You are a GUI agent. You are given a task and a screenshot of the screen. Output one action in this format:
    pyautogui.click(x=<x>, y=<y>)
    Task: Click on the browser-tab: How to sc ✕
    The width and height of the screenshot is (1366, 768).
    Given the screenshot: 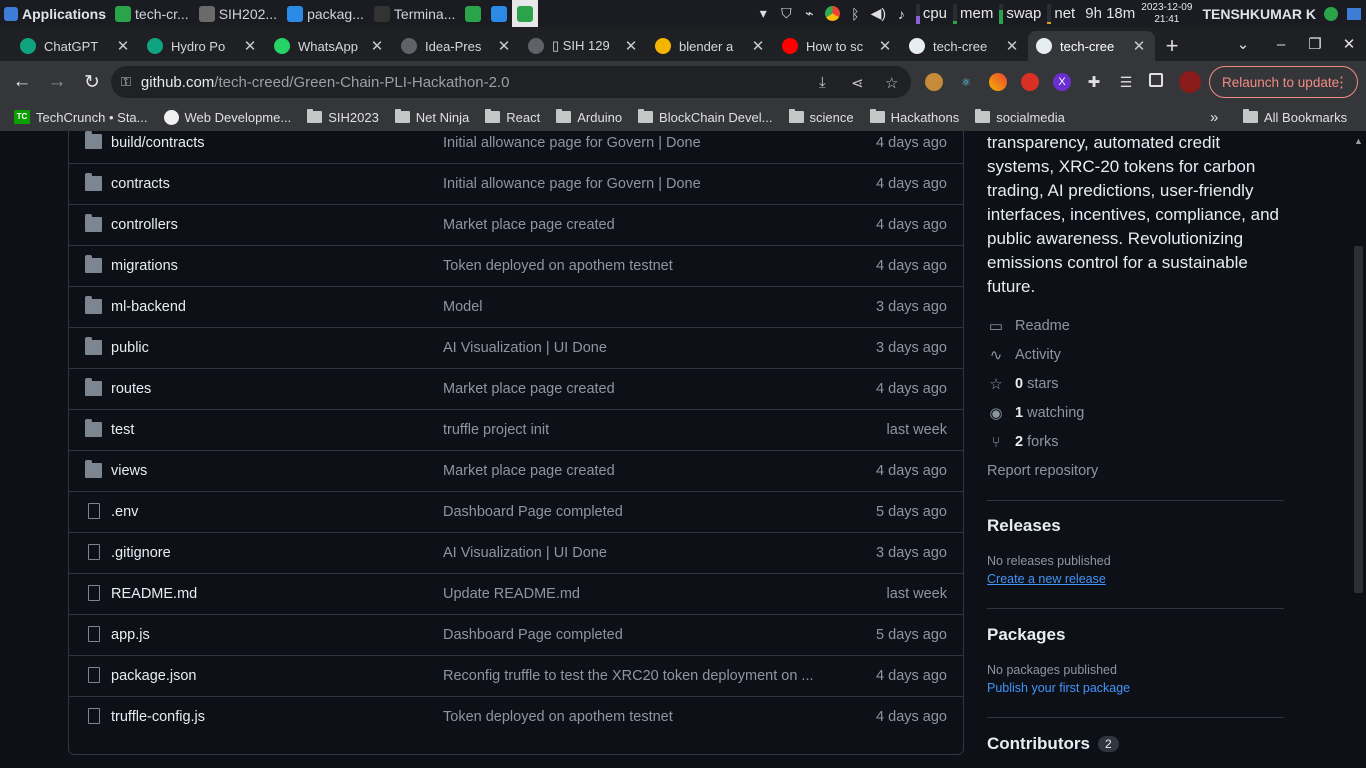 What is the action you would take?
    pyautogui.click(x=837, y=46)
    